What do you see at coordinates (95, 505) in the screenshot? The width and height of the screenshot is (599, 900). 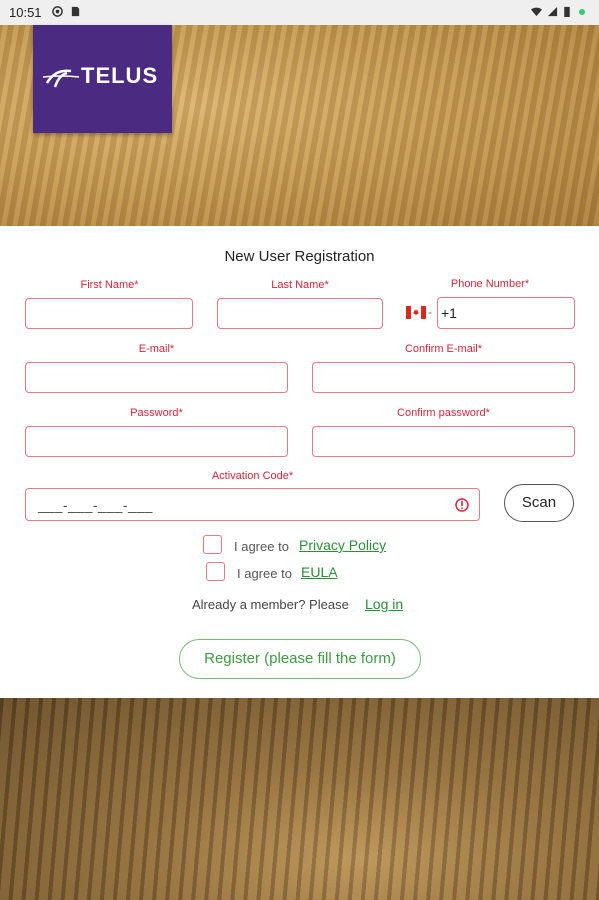 I see `activation-code-mask: ___-___-___-___` at bounding box center [95, 505].